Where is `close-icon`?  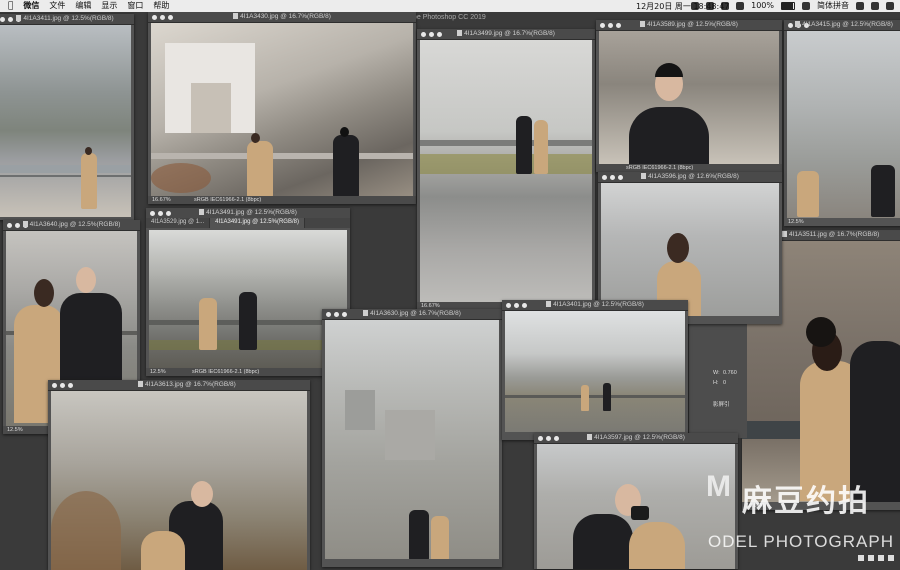 close-icon is located at coordinates (54, 385).